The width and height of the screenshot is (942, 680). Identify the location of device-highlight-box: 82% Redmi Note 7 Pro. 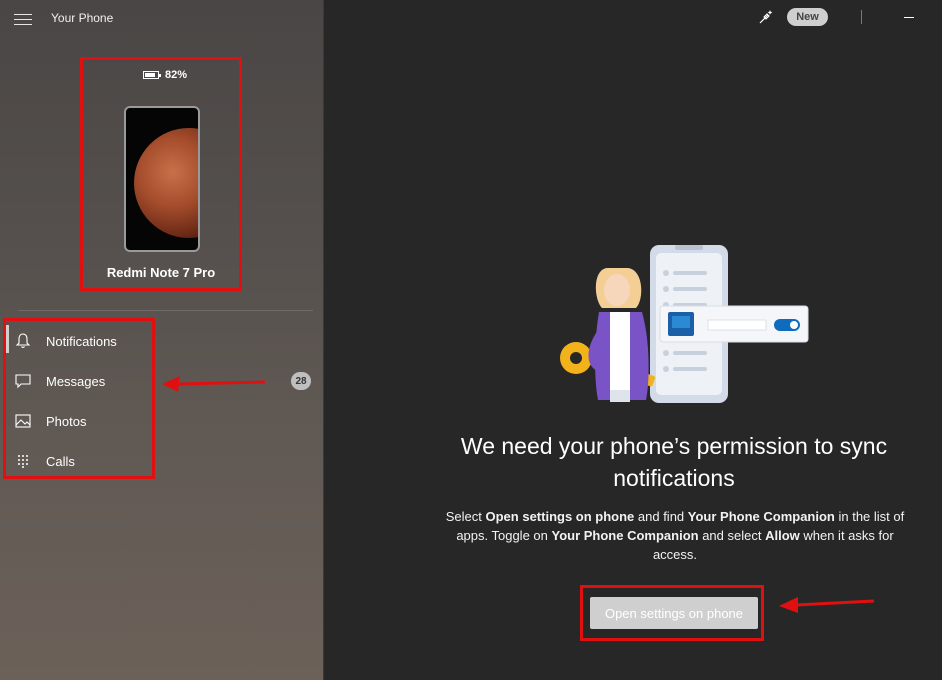
(161, 174).